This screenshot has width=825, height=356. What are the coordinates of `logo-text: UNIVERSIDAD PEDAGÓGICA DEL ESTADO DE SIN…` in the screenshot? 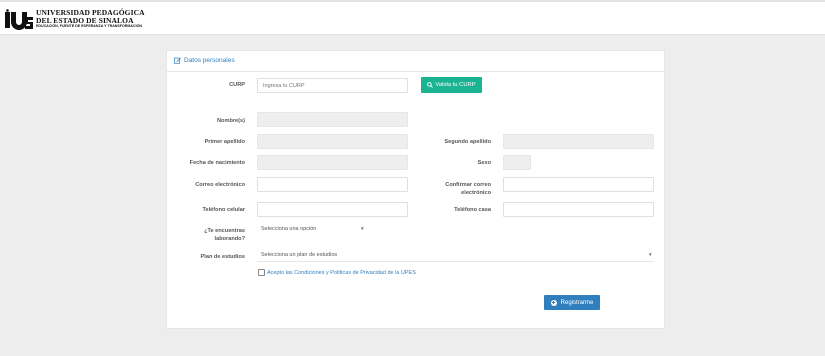 It's located at (90, 19).